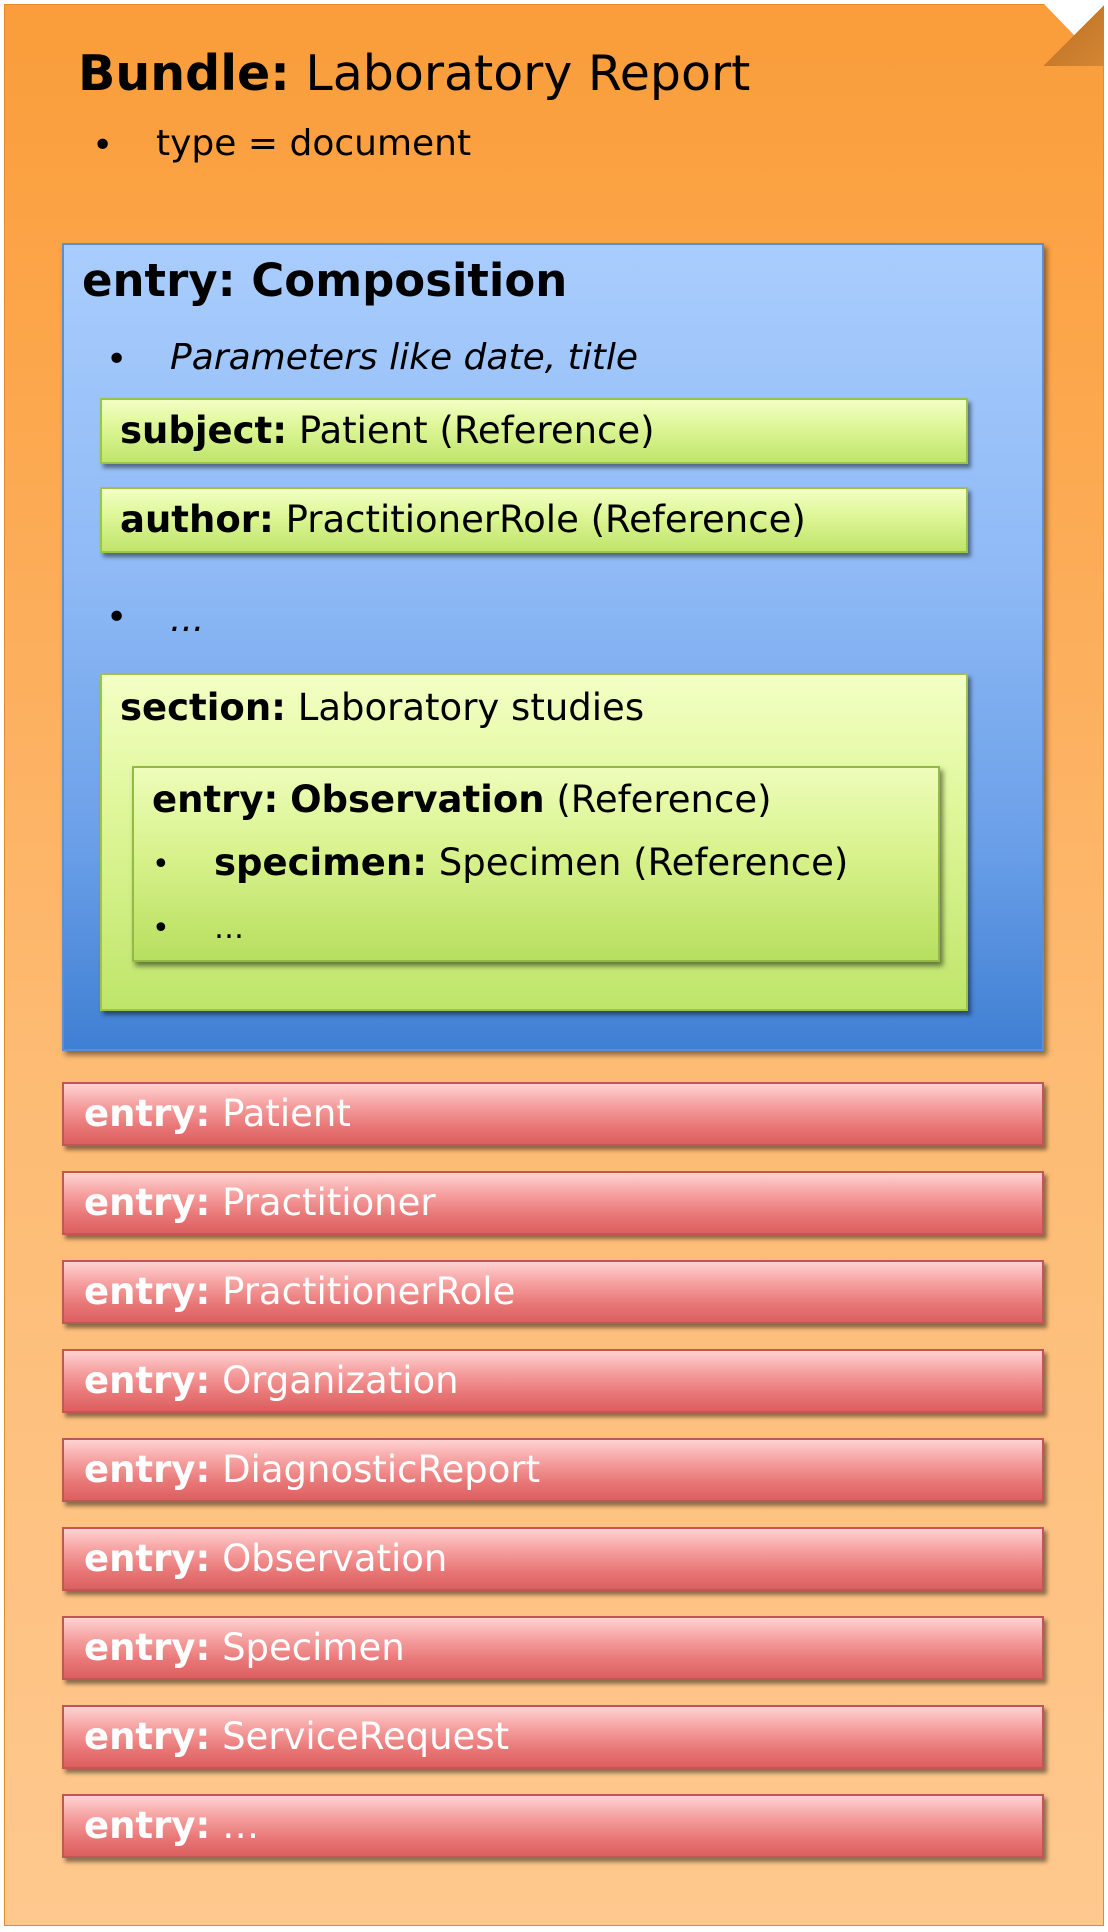 This screenshot has width=1108, height=1932. I want to click on bundle-type: type = document, so click(314, 143).